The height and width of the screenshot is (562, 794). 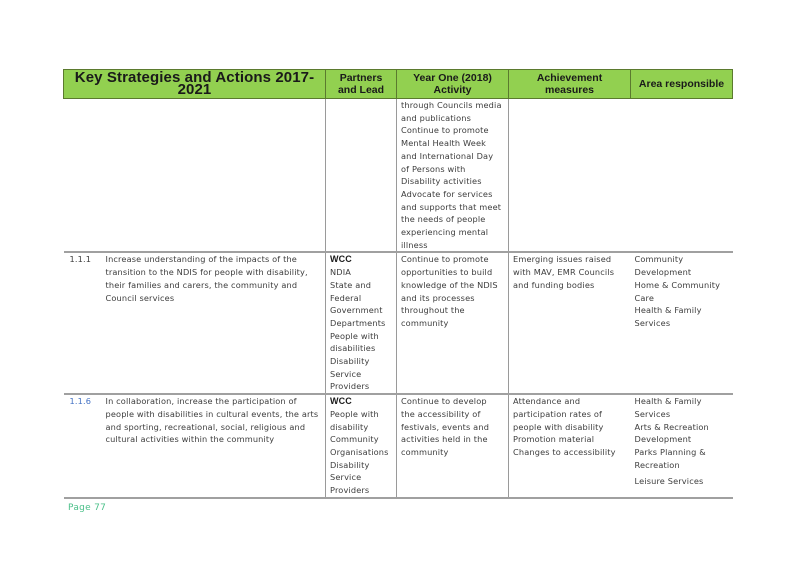 I want to click on text-line: Changes to accessibility, so click(x=564, y=451).